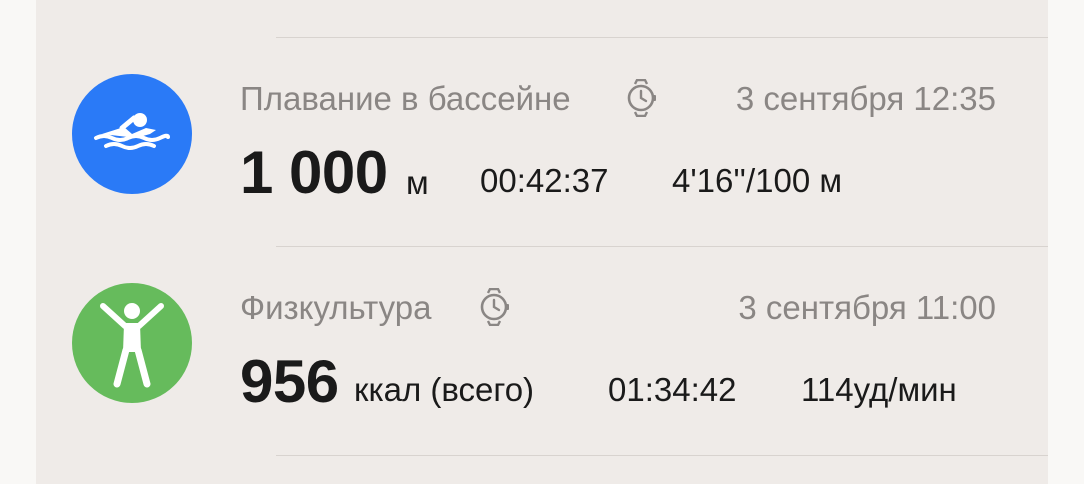 The height and width of the screenshot is (484, 1084). Describe the element at coordinates (405, 98) in the screenshot. I see `activity-title: Плавание в бассейне` at that location.